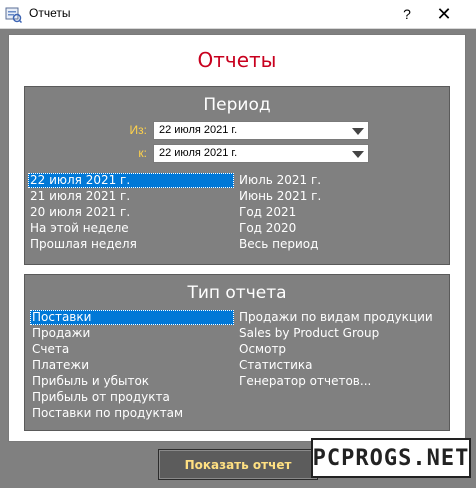 This screenshot has height=488, width=476. Describe the element at coordinates (131, 196) in the screenshot. I see `period-item: 21 июля 2021 г.` at that location.